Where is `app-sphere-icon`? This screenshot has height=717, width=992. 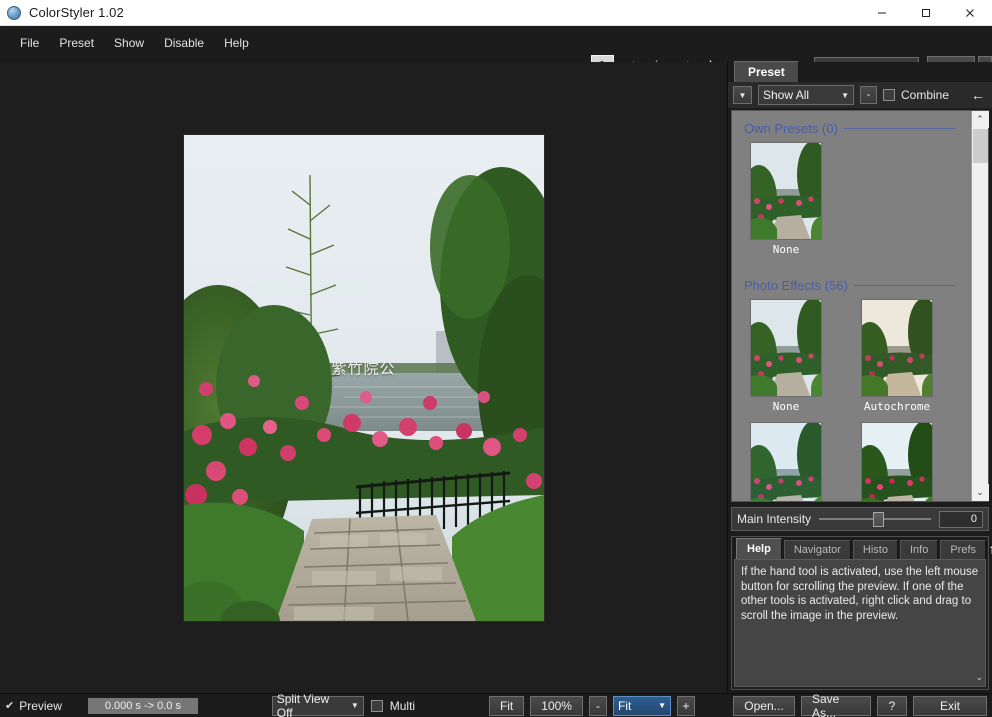 app-sphere-icon is located at coordinates (14, 12).